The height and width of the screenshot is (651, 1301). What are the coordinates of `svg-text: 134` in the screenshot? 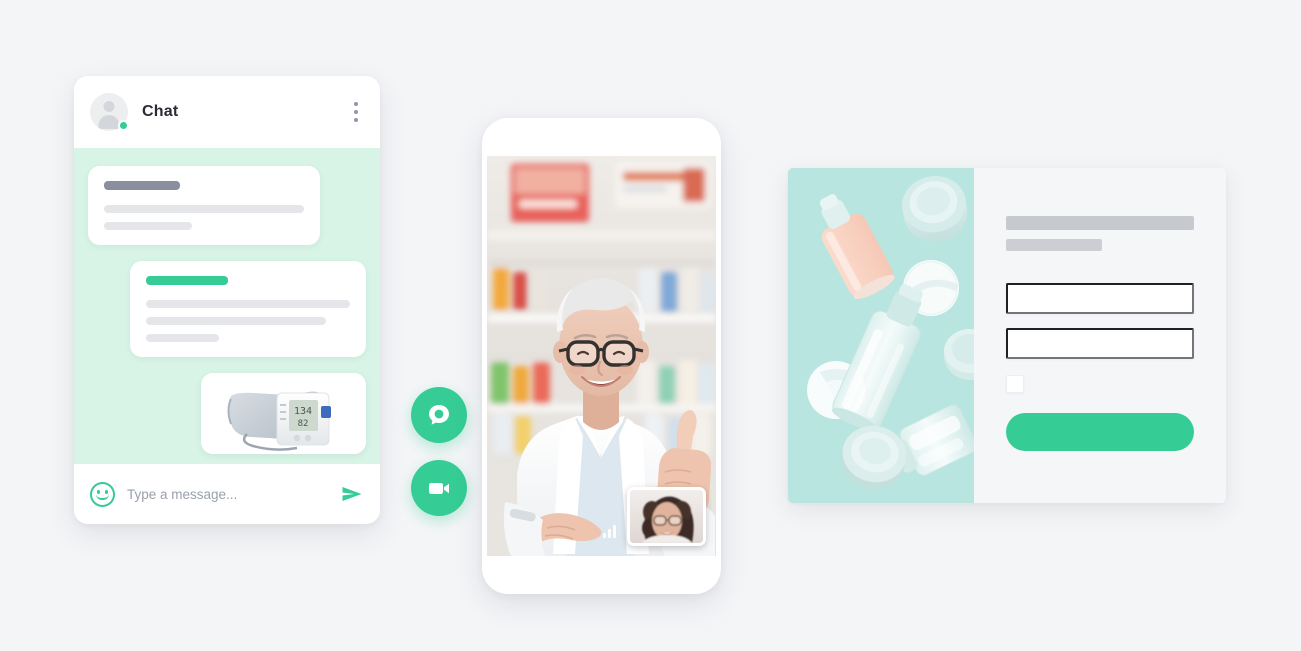 It's located at (302, 411).